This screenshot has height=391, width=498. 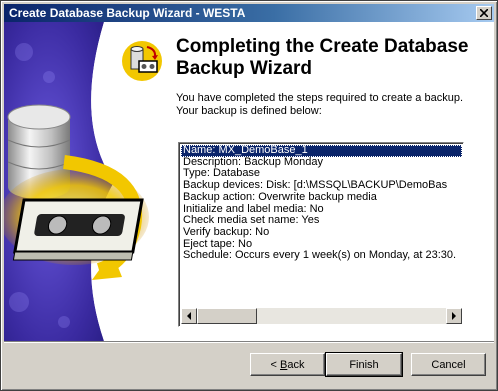 What do you see at coordinates (448, 364) in the screenshot?
I see `cancel-button: Cancel` at bounding box center [448, 364].